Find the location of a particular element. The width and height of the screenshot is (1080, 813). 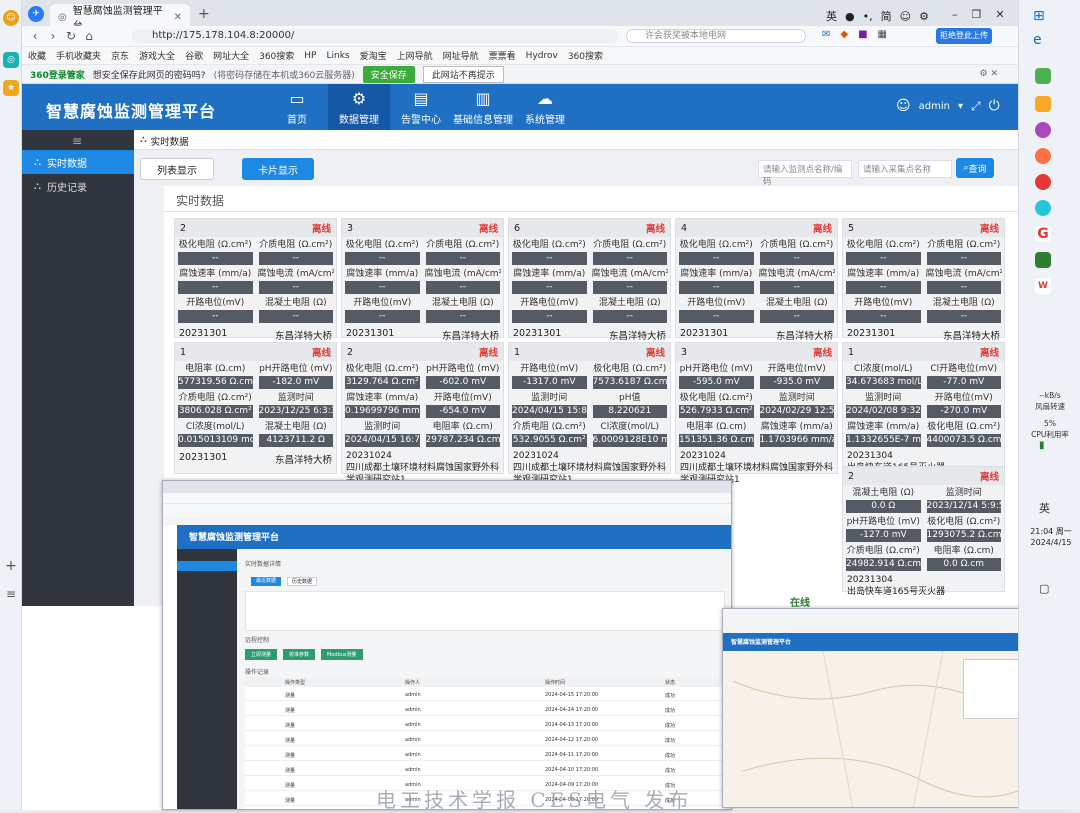

fullscreen-icon: ⤢ is located at coordinates (976, 106).